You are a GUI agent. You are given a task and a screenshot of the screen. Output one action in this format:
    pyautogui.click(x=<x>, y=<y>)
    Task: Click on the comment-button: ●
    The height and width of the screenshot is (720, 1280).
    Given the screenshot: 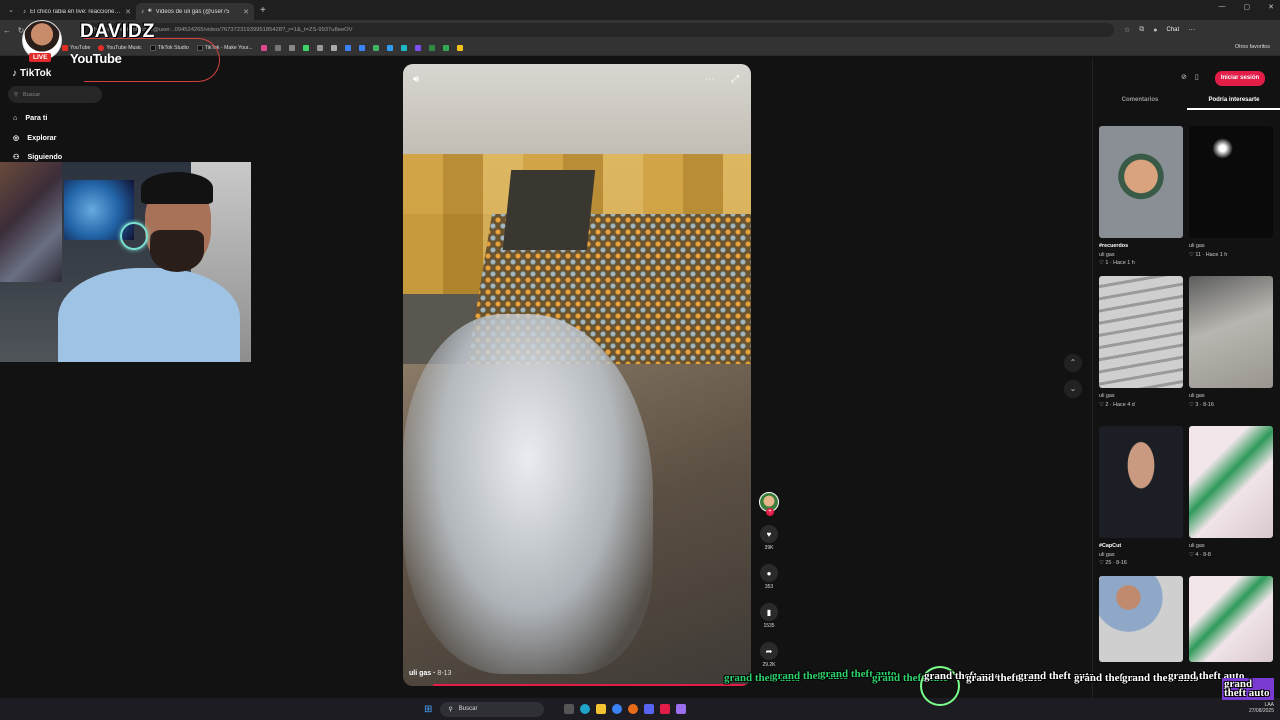 What is the action you would take?
    pyautogui.click(x=769, y=573)
    